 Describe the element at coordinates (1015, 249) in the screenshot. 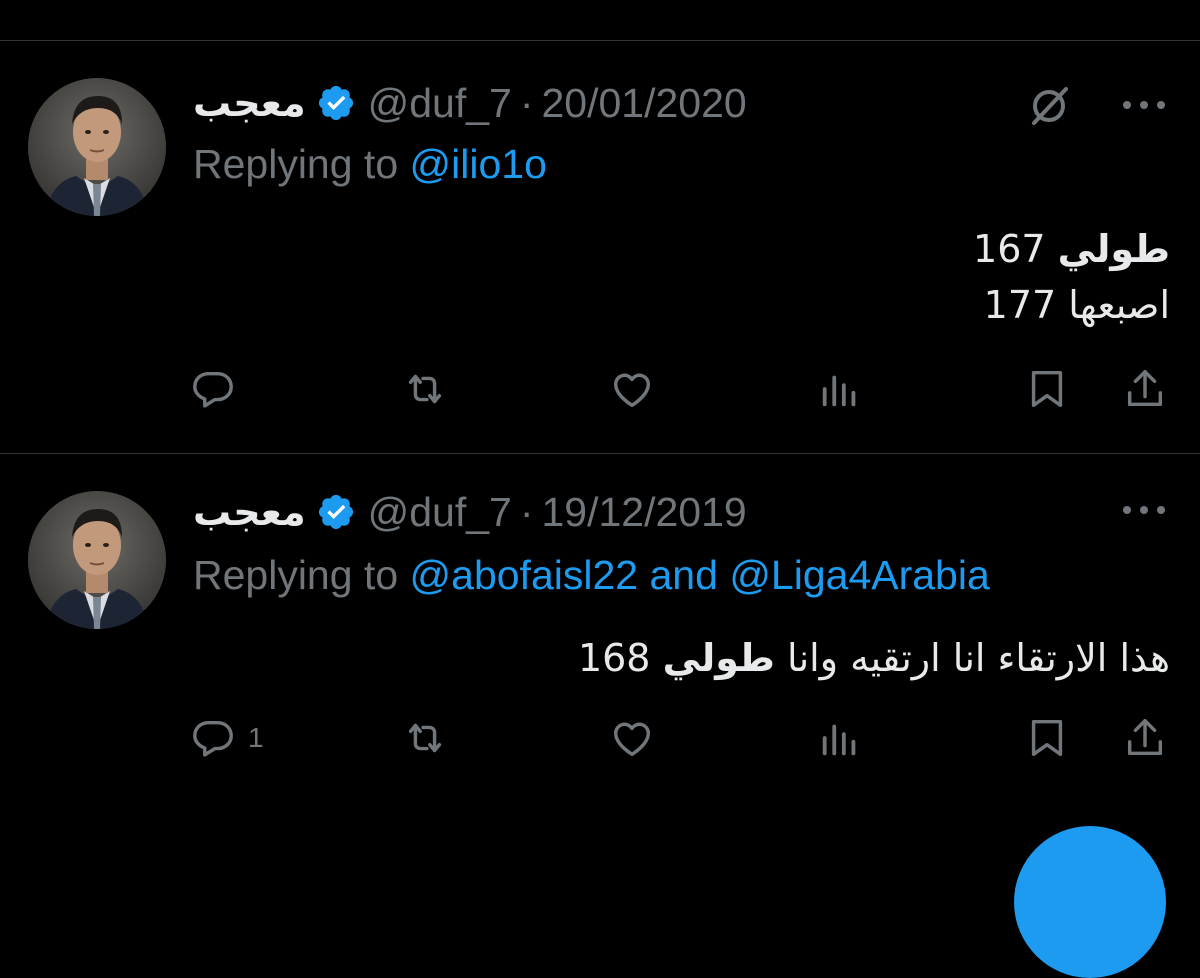

I see `line-text: 167` at that location.